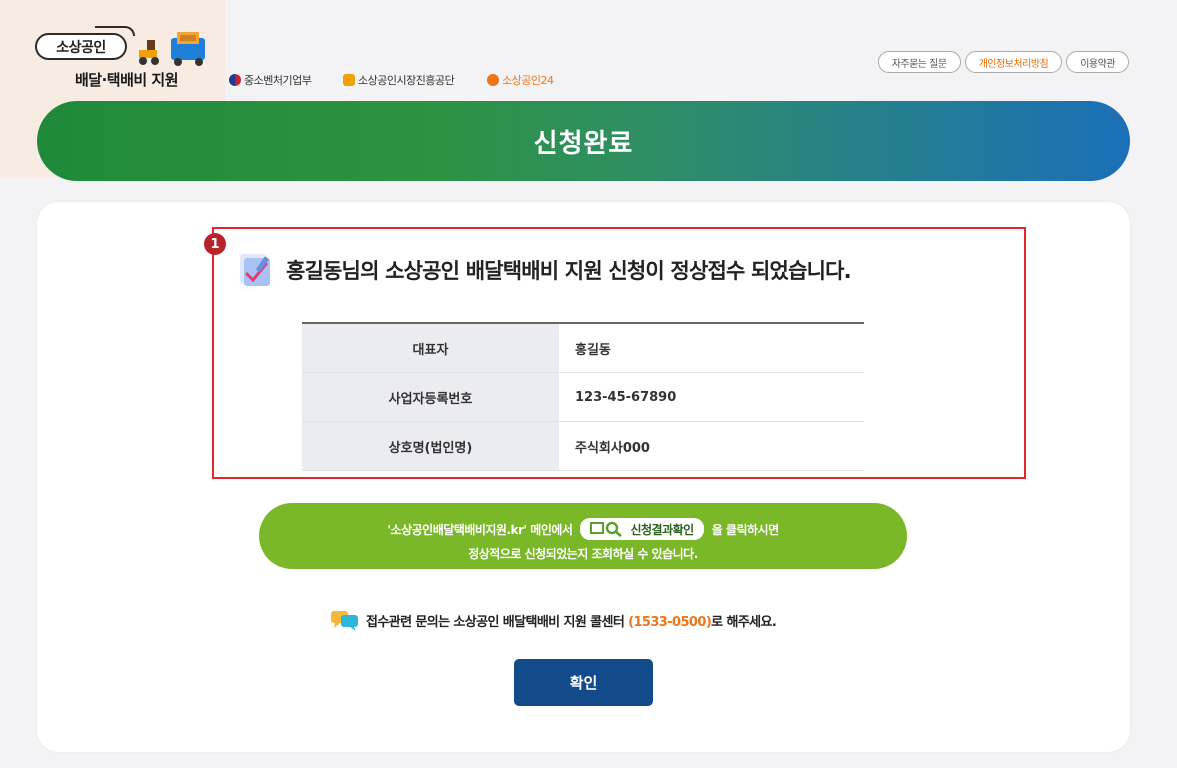 Image resolution: width=1177 pixels, height=768 pixels. I want to click on row-value-company-name: 주식회사000, so click(711, 446).